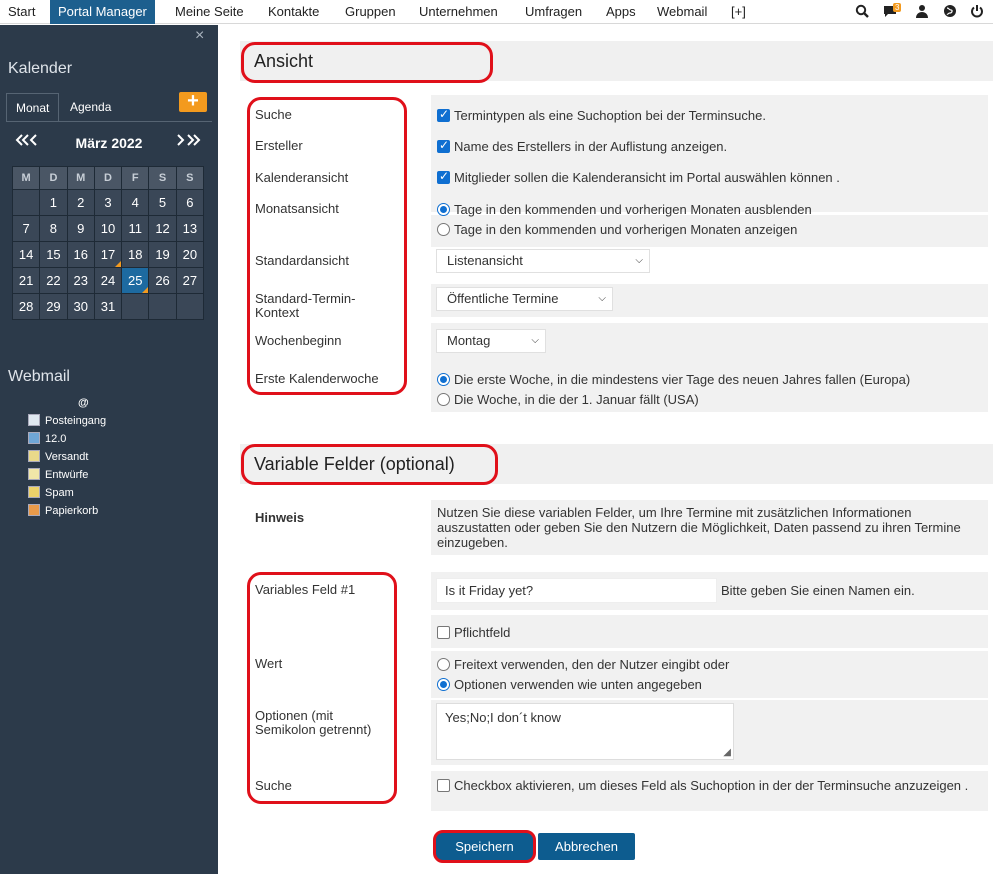 This screenshot has width=993, height=874. Describe the element at coordinates (80, 280) in the screenshot. I see `calendar-day: 23` at that location.